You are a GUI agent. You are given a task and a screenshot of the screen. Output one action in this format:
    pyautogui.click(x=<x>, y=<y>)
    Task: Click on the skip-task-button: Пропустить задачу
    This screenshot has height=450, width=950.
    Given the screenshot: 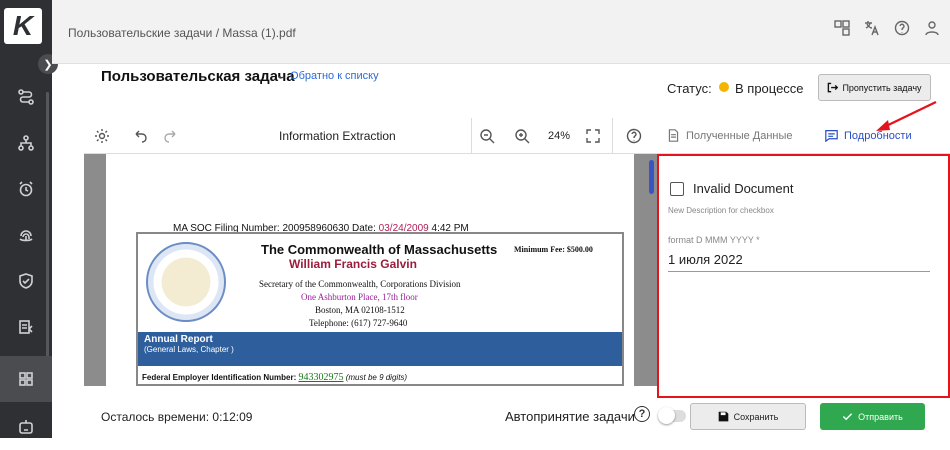 What is the action you would take?
    pyautogui.click(x=874, y=87)
    